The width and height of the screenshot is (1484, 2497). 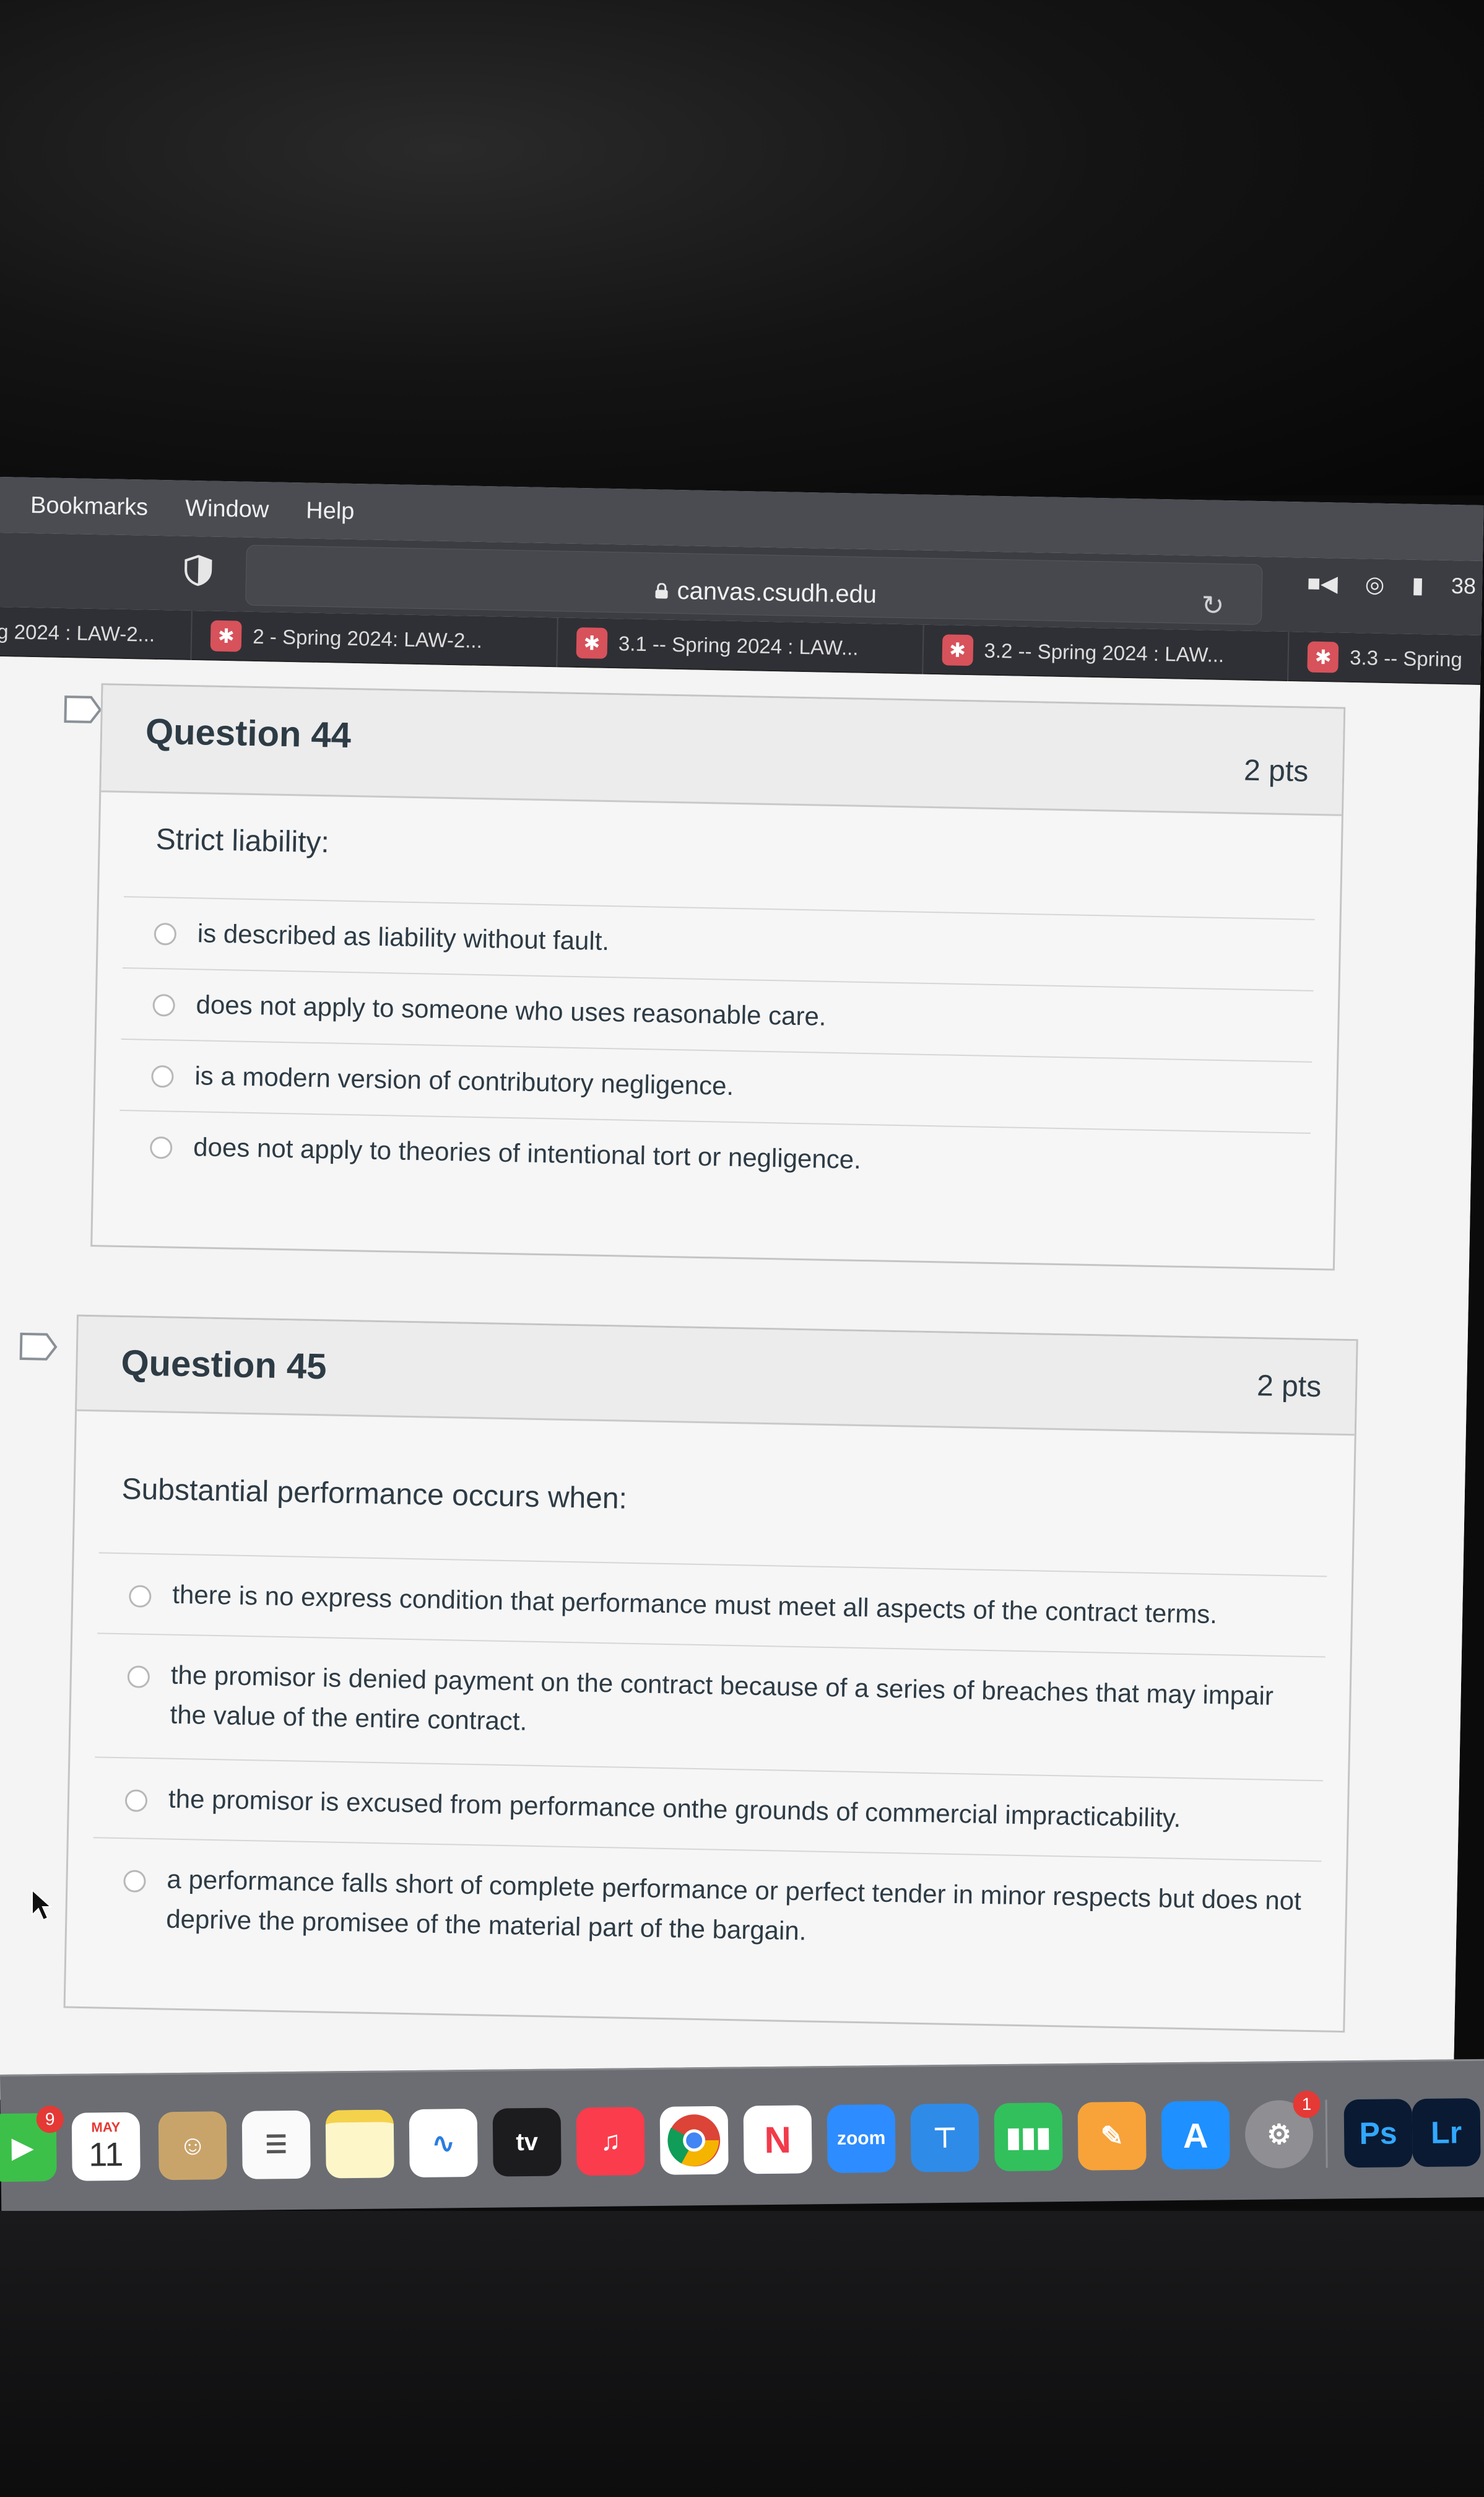 I want to click on chrome-logo, so click(x=694, y=2140).